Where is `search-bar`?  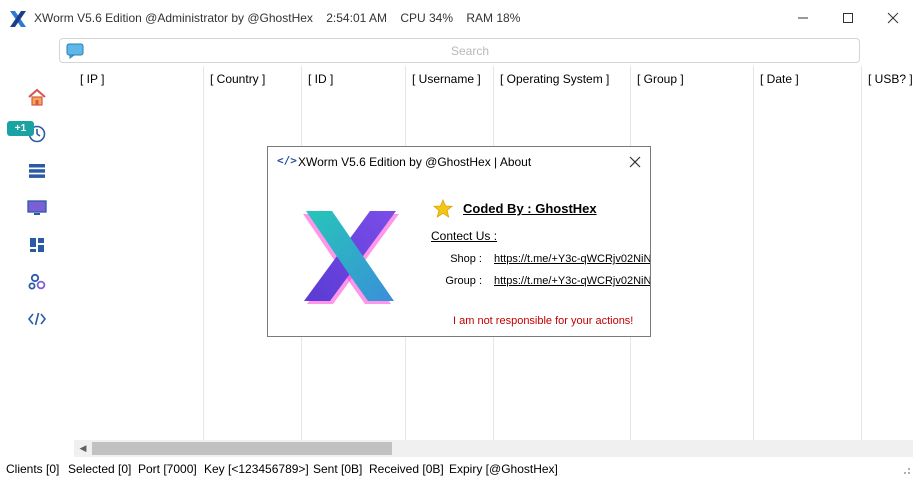 search-bar is located at coordinates (459, 50).